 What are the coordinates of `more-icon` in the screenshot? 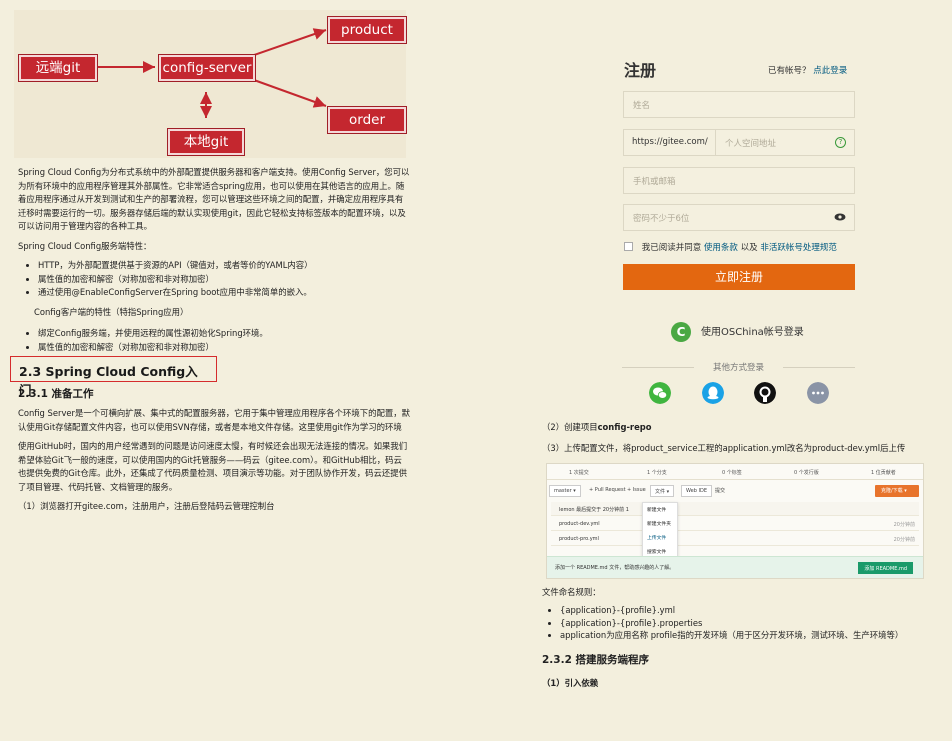 It's located at (818, 393).